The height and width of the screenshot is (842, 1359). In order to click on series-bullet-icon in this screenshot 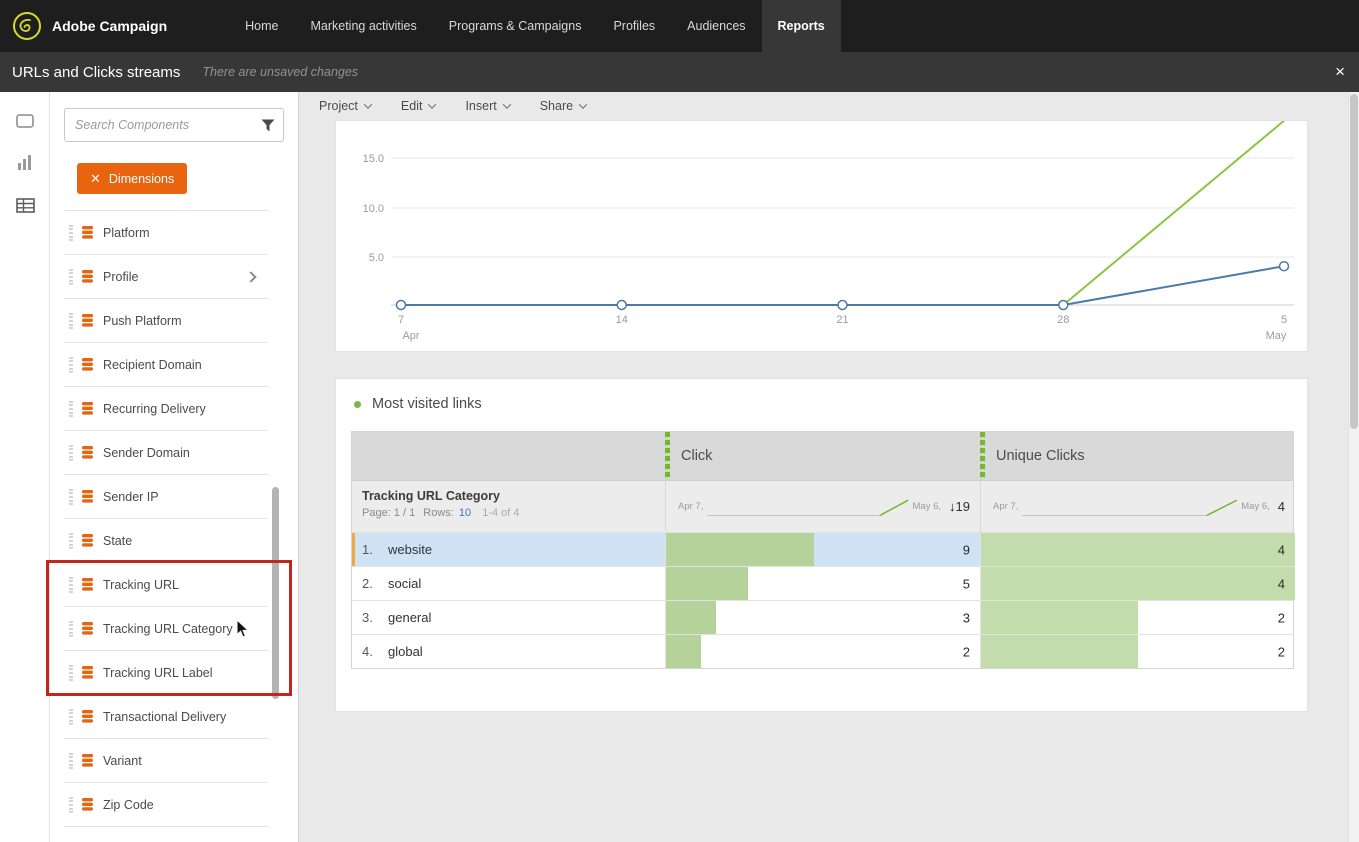, I will do `click(357, 404)`.